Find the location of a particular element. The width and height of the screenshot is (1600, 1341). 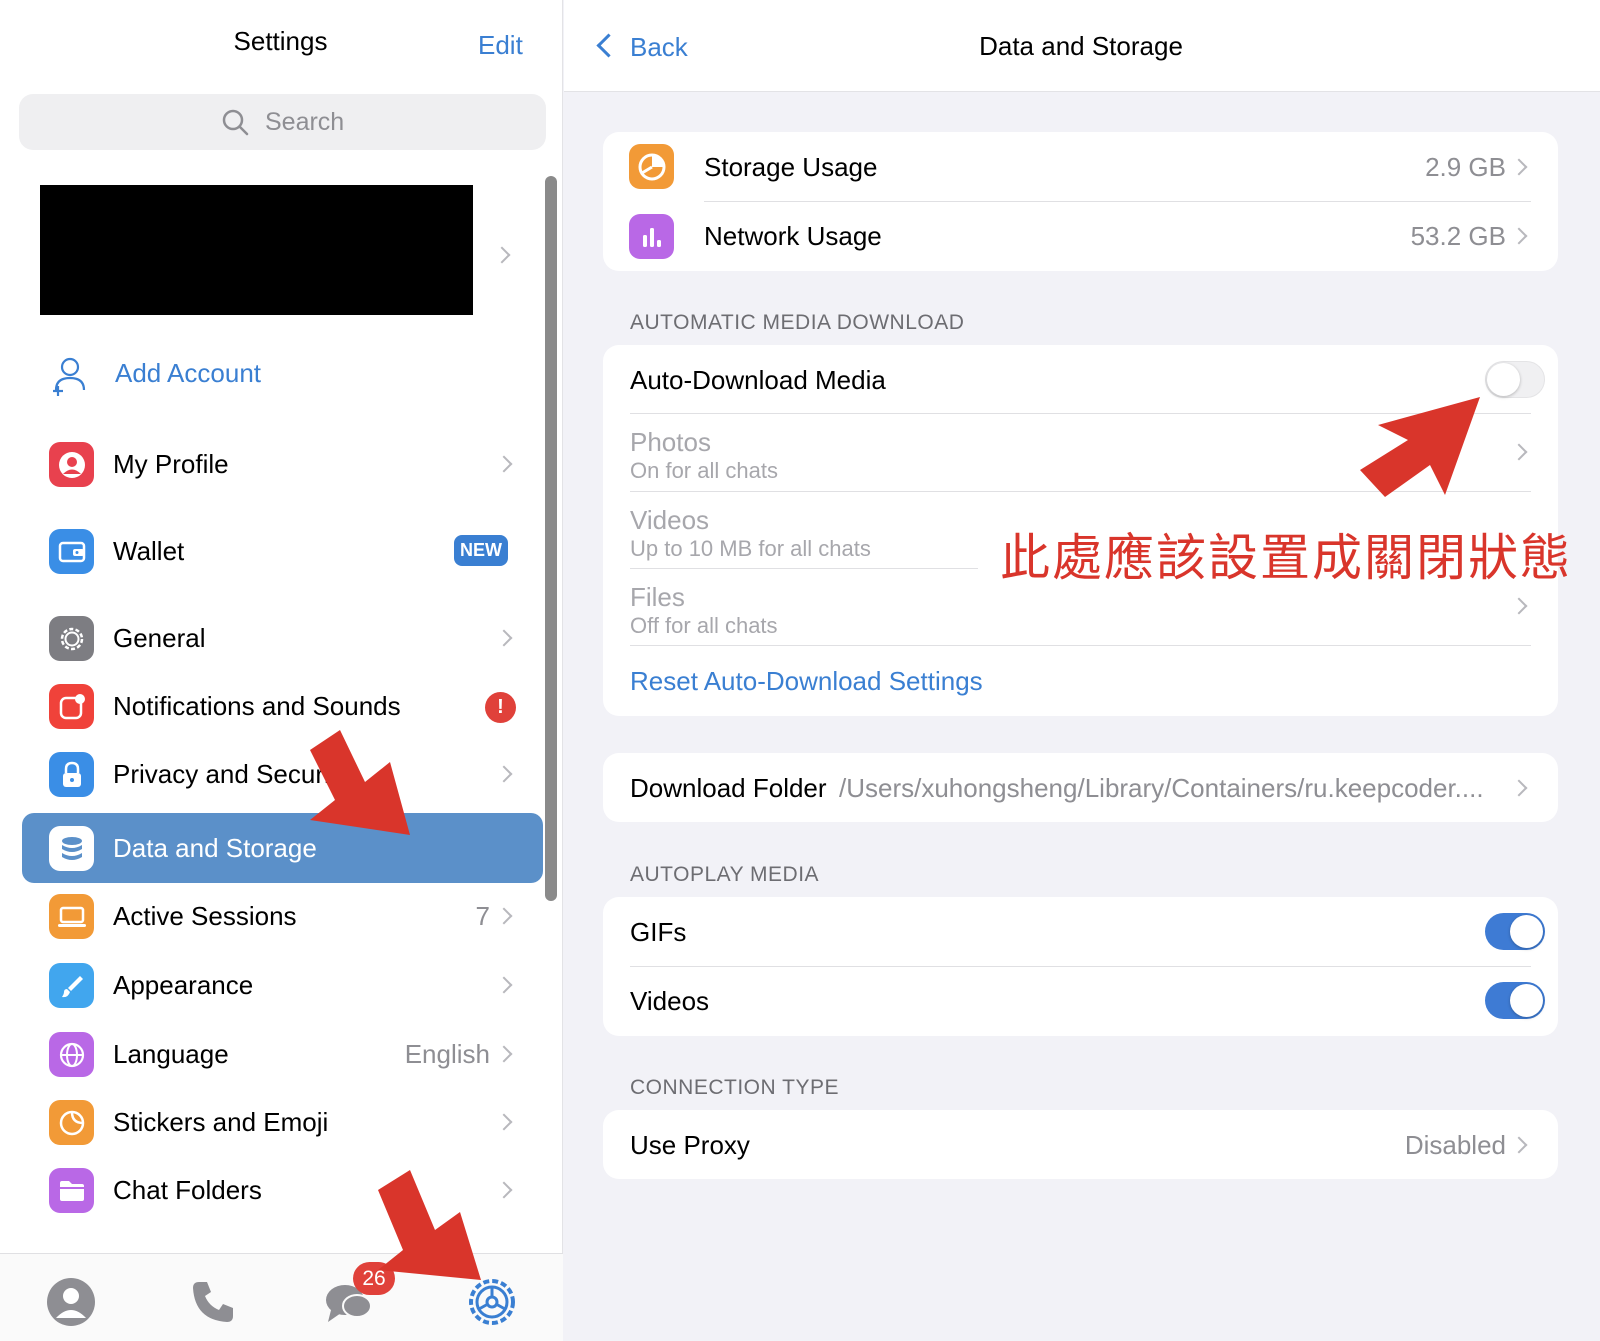

use-proxy-row: Use Proxy Disabled is located at coordinates (1080, 1144).